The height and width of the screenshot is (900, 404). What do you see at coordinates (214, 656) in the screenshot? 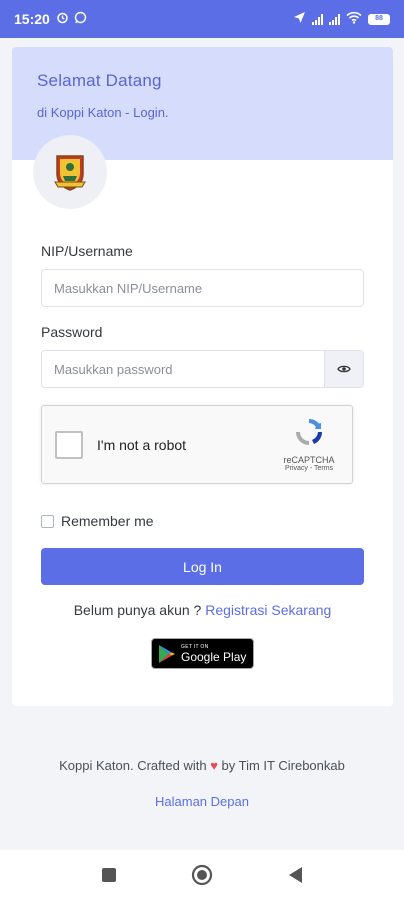
I see `badge-line2: Google Play` at bounding box center [214, 656].